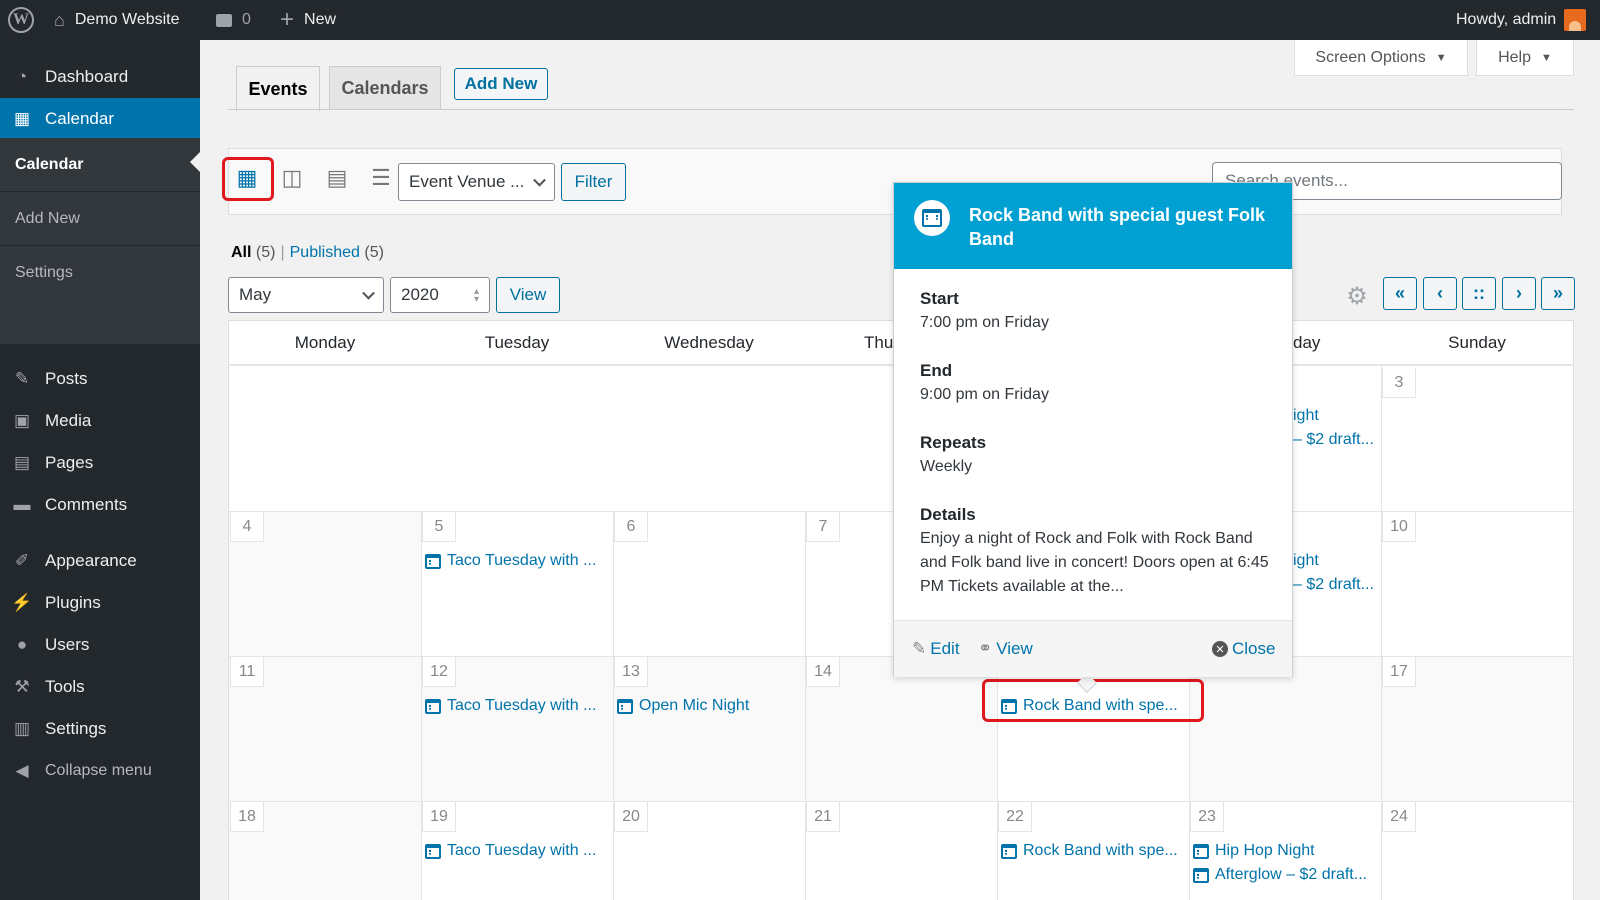 Image resolution: width=1600 pixels, height=900 pixels. I want to click on day-number: 14, so click(823, 672).